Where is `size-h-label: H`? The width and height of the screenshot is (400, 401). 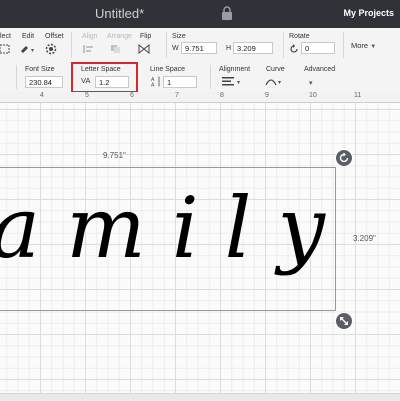
size-h-label: H is located at coordinates (229, 48).